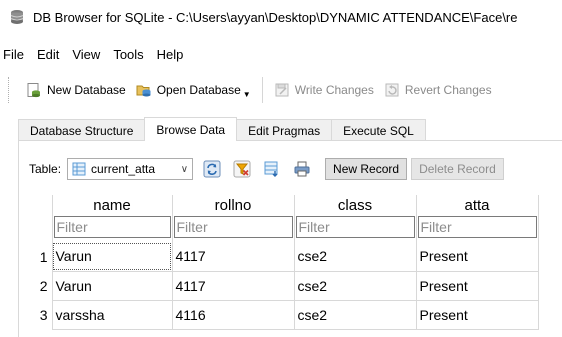  Describe the element at coordinates (112, 315) in the screenshot. I see `table-cell: varssha` at that location.